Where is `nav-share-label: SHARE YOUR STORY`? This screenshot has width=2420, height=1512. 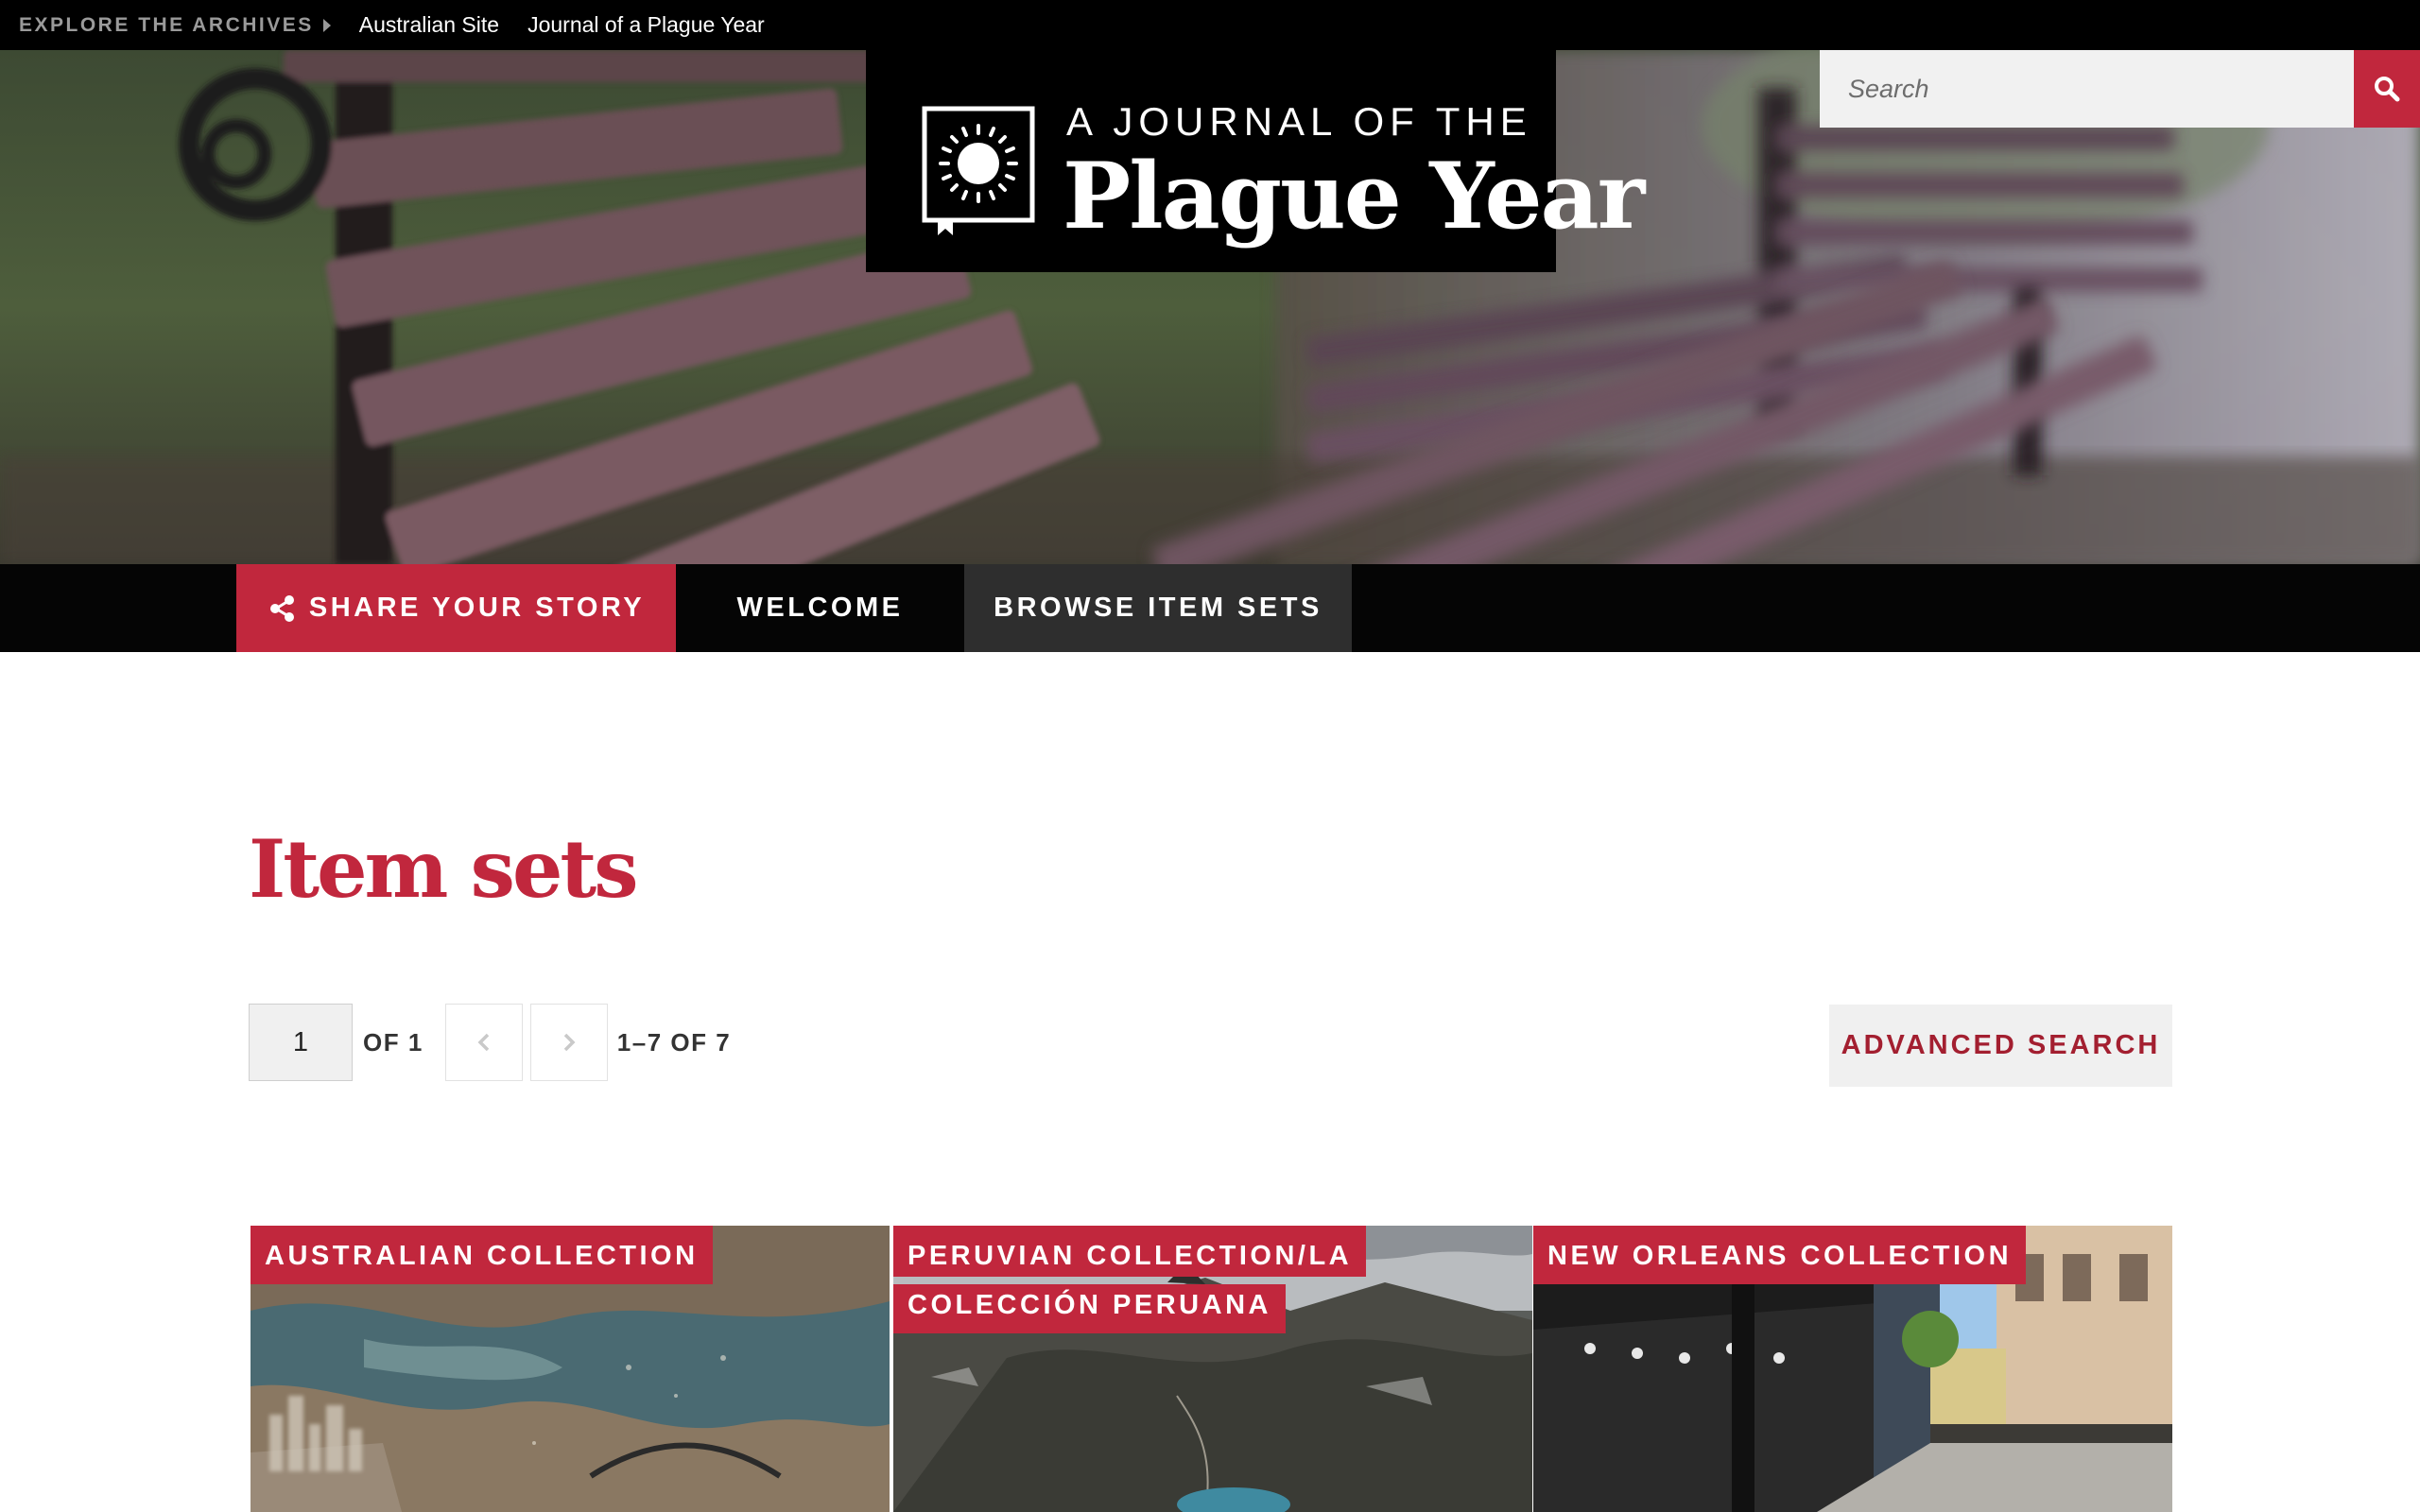
nav-share-label: SHARE YOUR STORY is located at coordinates (477, 608).